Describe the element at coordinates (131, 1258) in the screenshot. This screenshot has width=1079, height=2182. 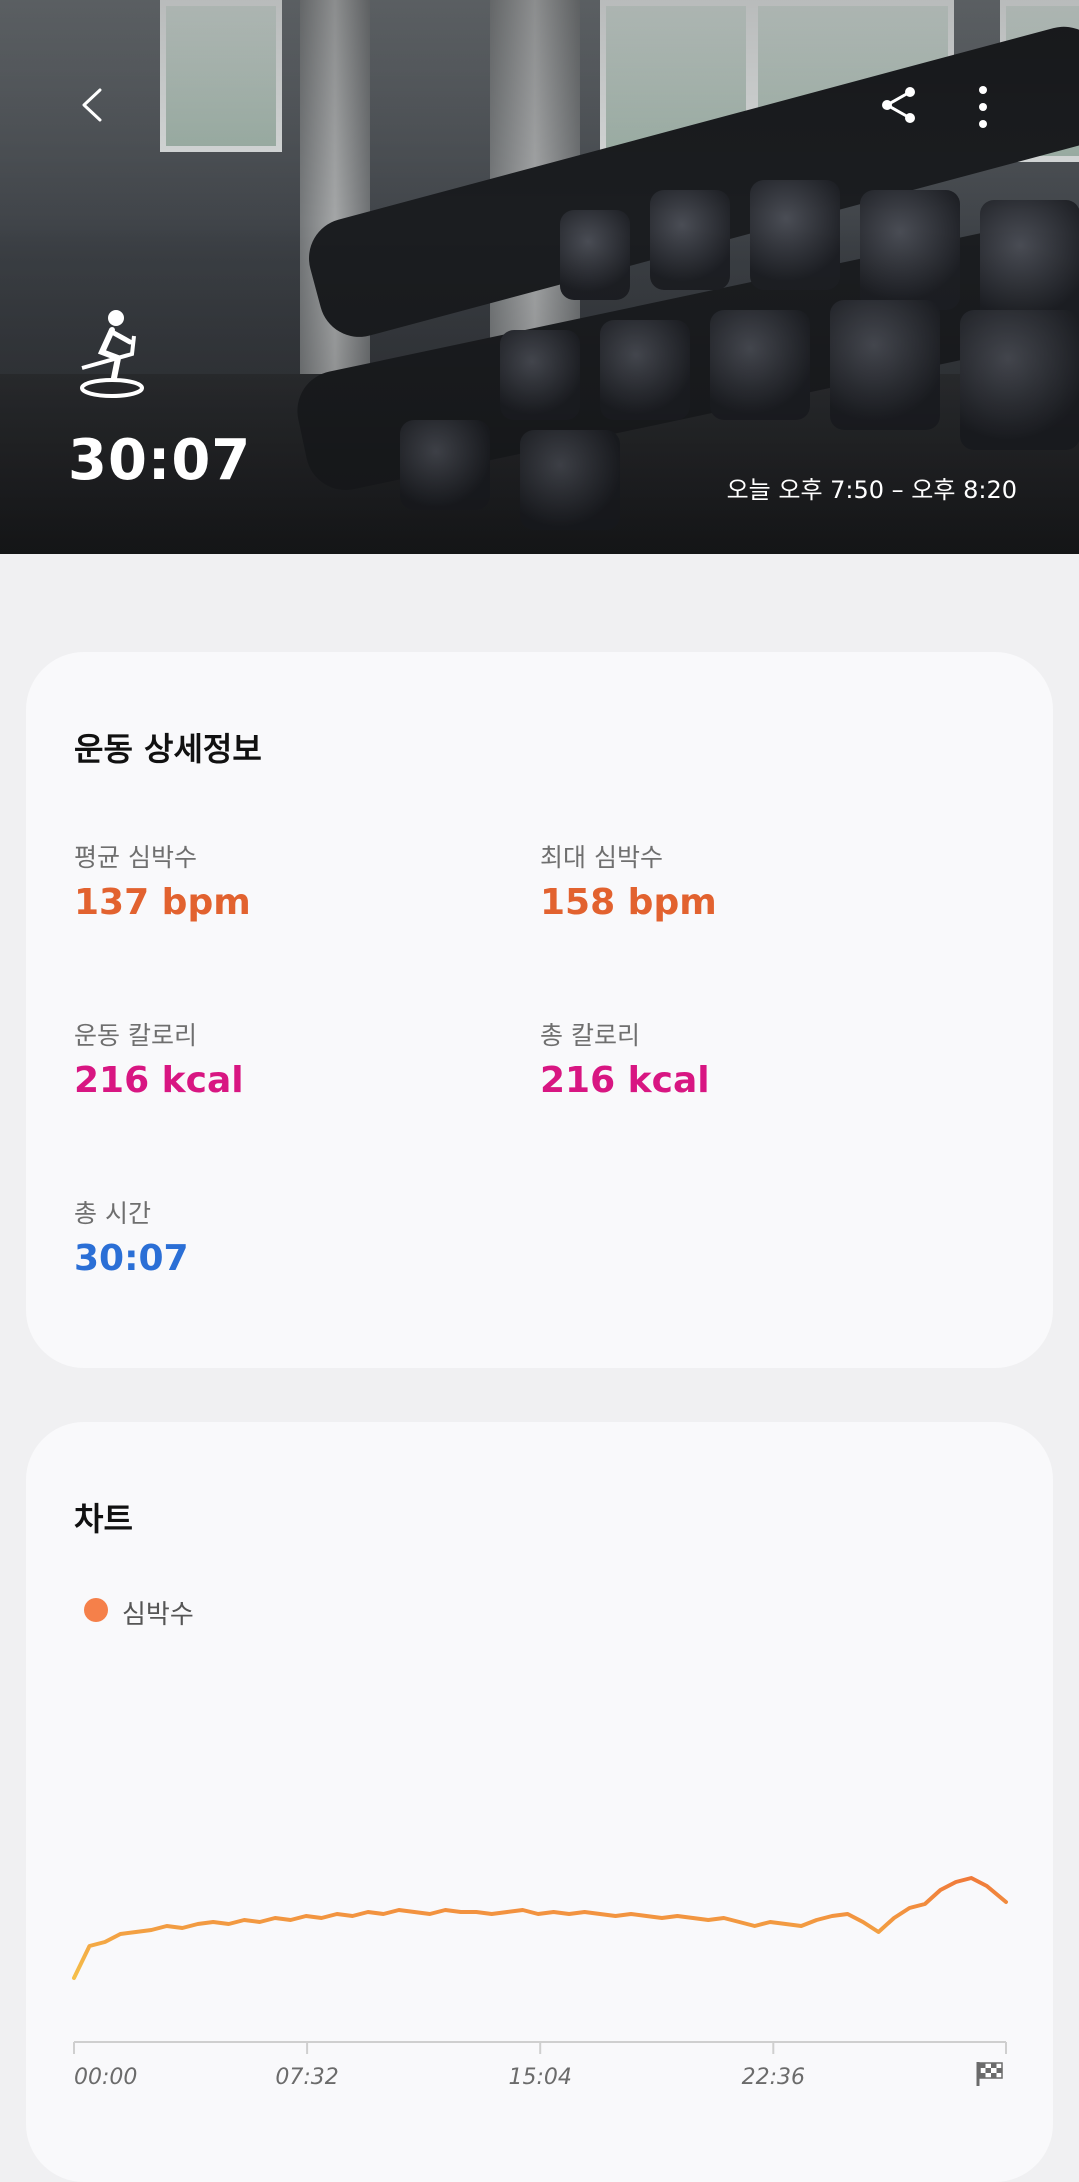
I see `total-time-value: 30:07` at that location.